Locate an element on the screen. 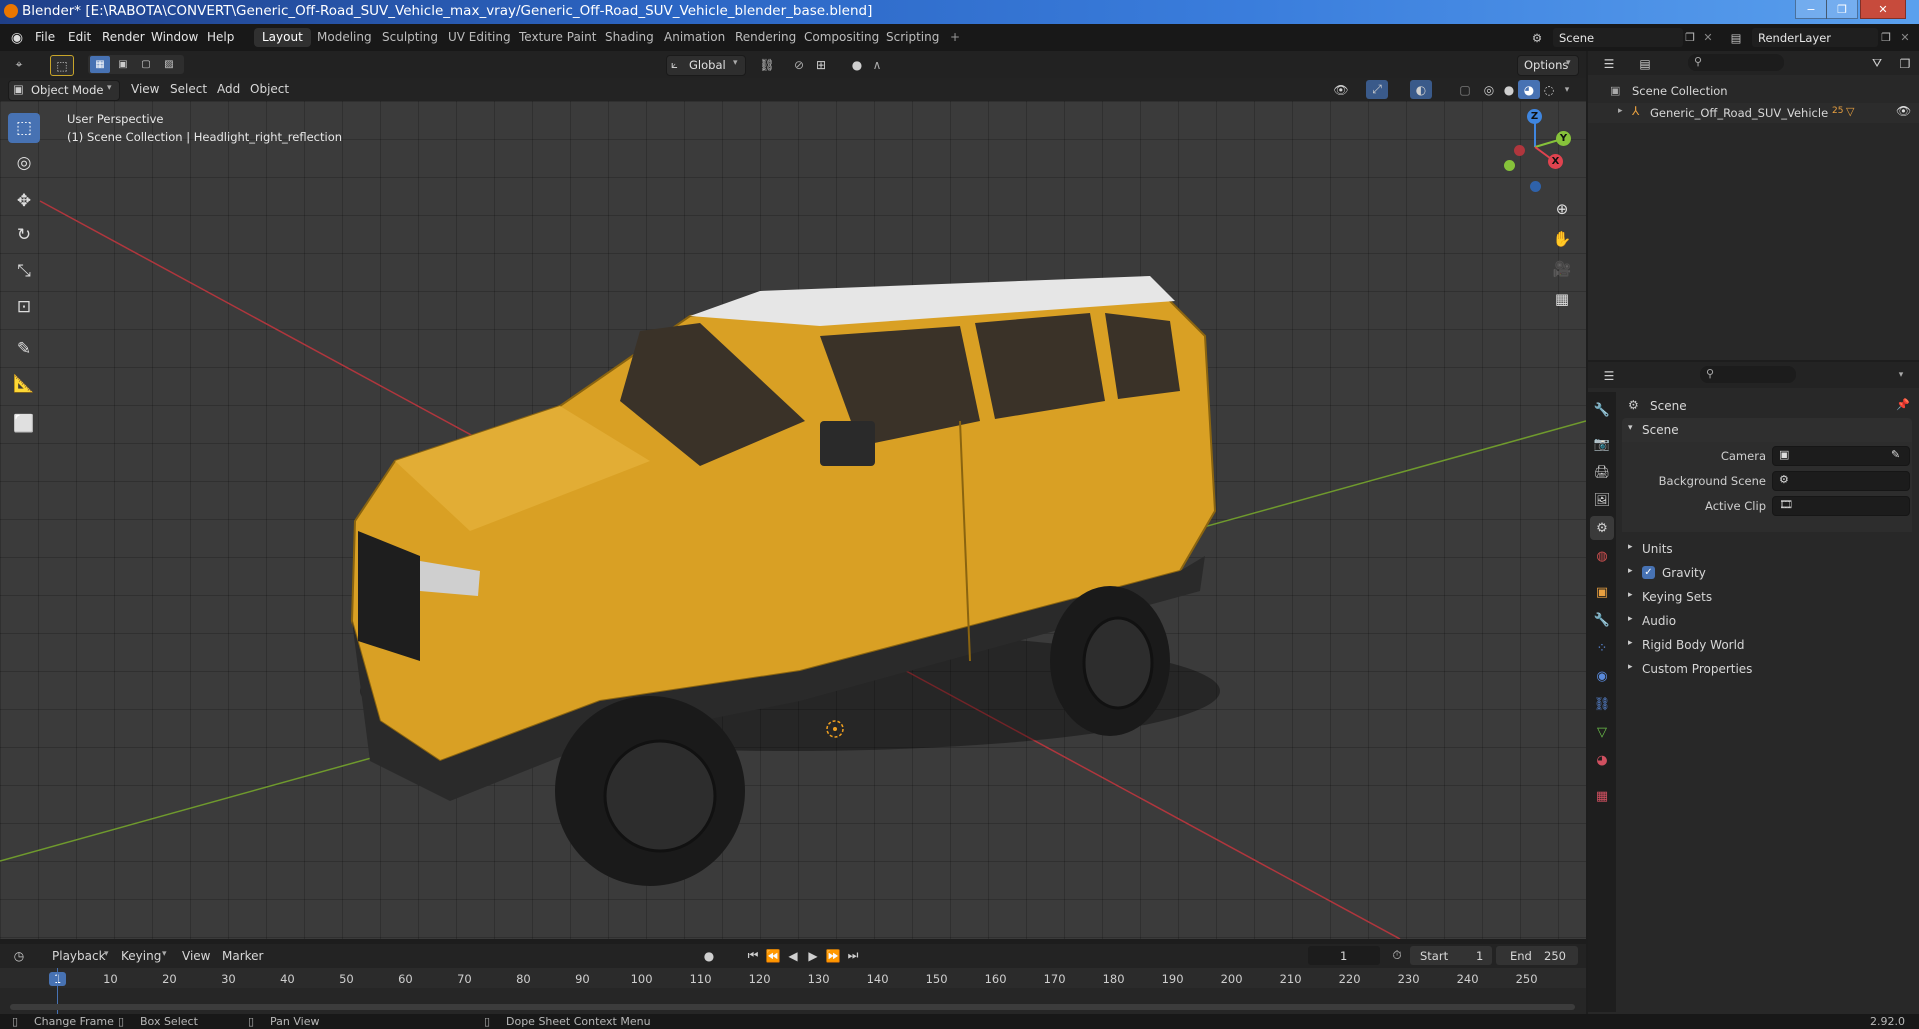  gizmo-neg-y is located at coordinates (1509, 165).